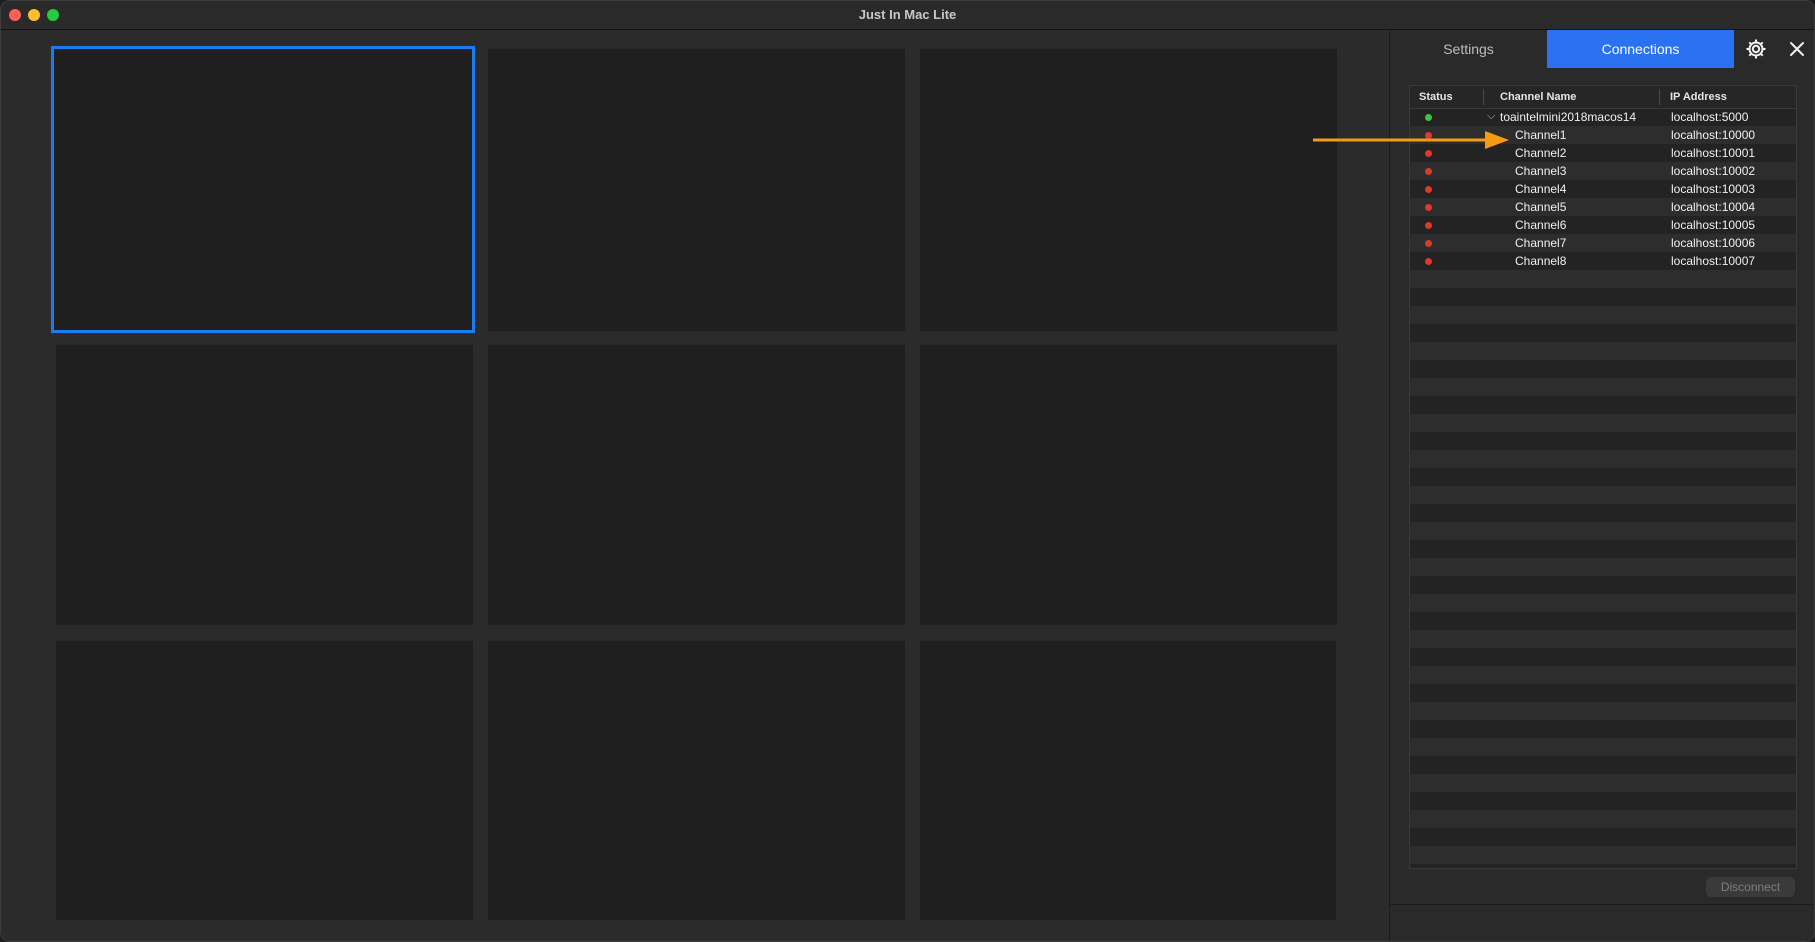 This screenshot has height=942, width=1815. What do you see at coordinates (1713, 171) in the screenshot?
I see `ip-address: localhost:10002` at bounding box center [1713, 171].